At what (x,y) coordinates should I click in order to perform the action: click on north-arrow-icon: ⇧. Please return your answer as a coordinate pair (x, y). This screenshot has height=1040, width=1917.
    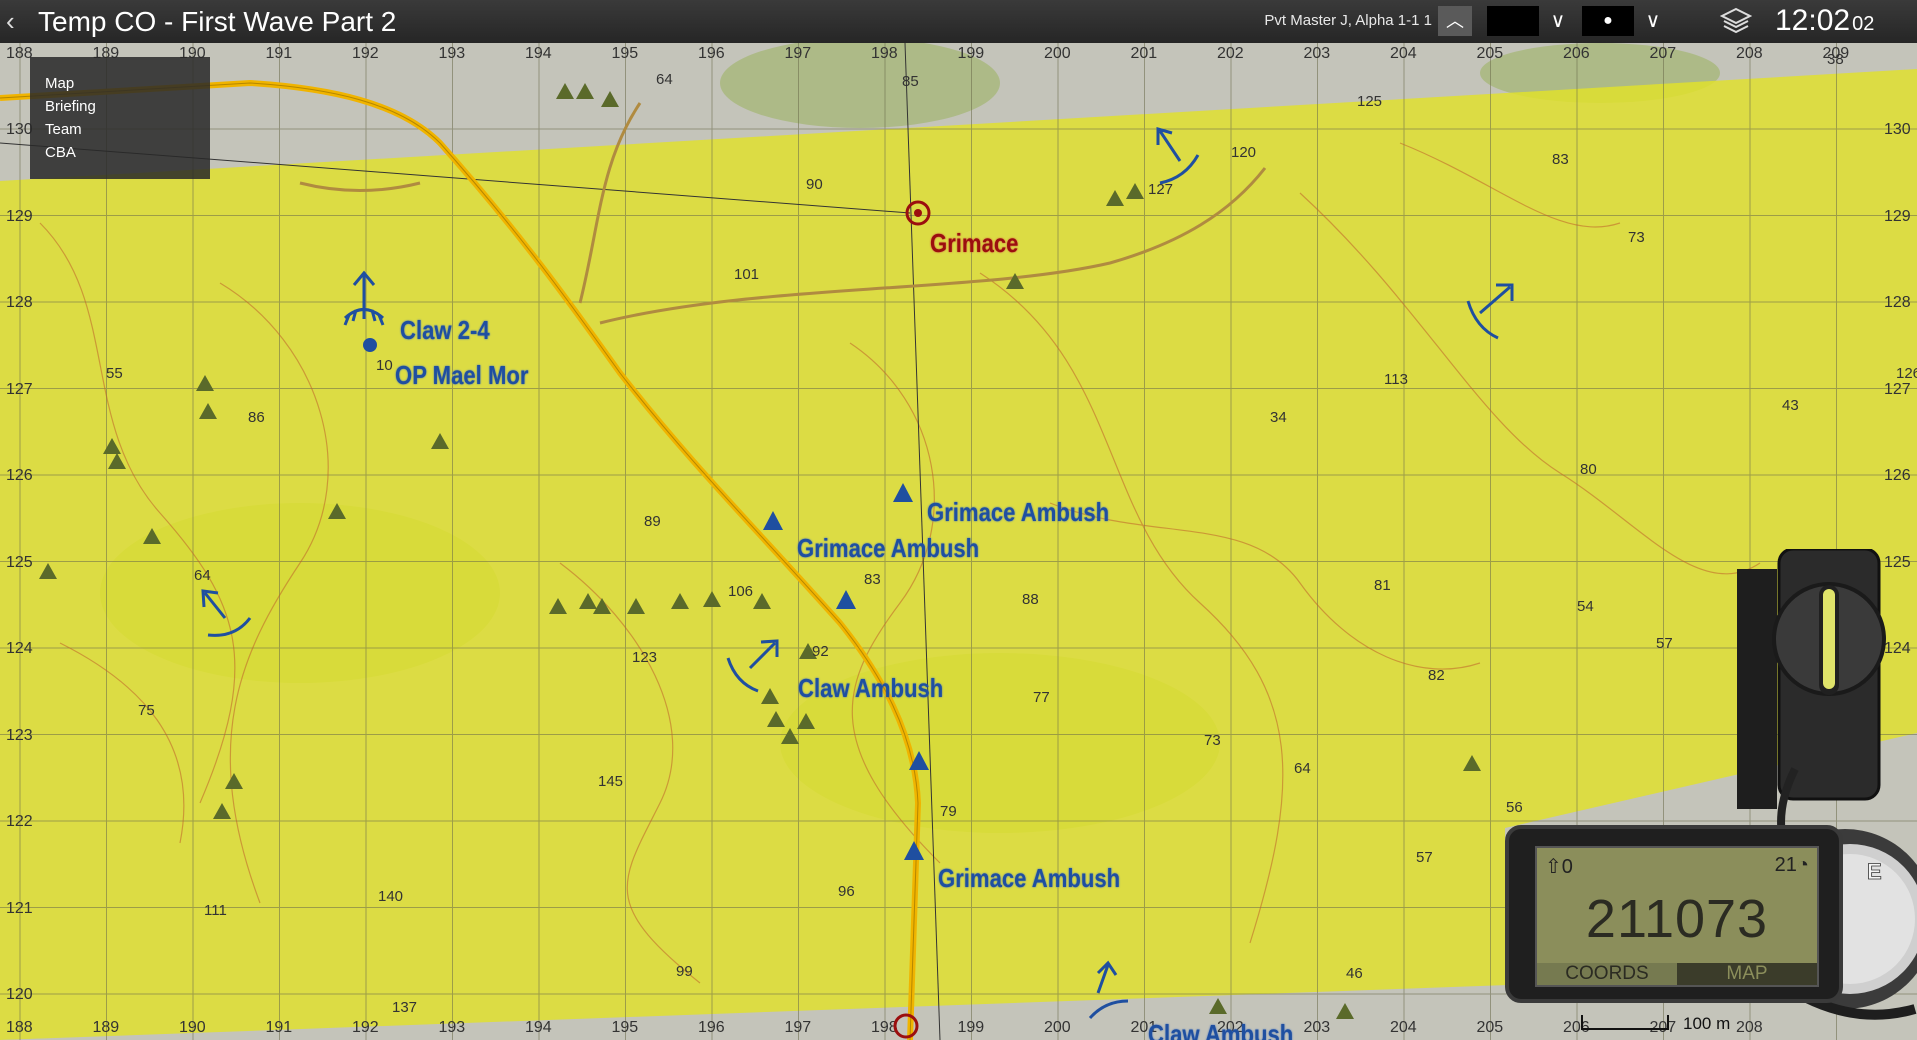
    Looking at the image, I should click on (1553, 867).